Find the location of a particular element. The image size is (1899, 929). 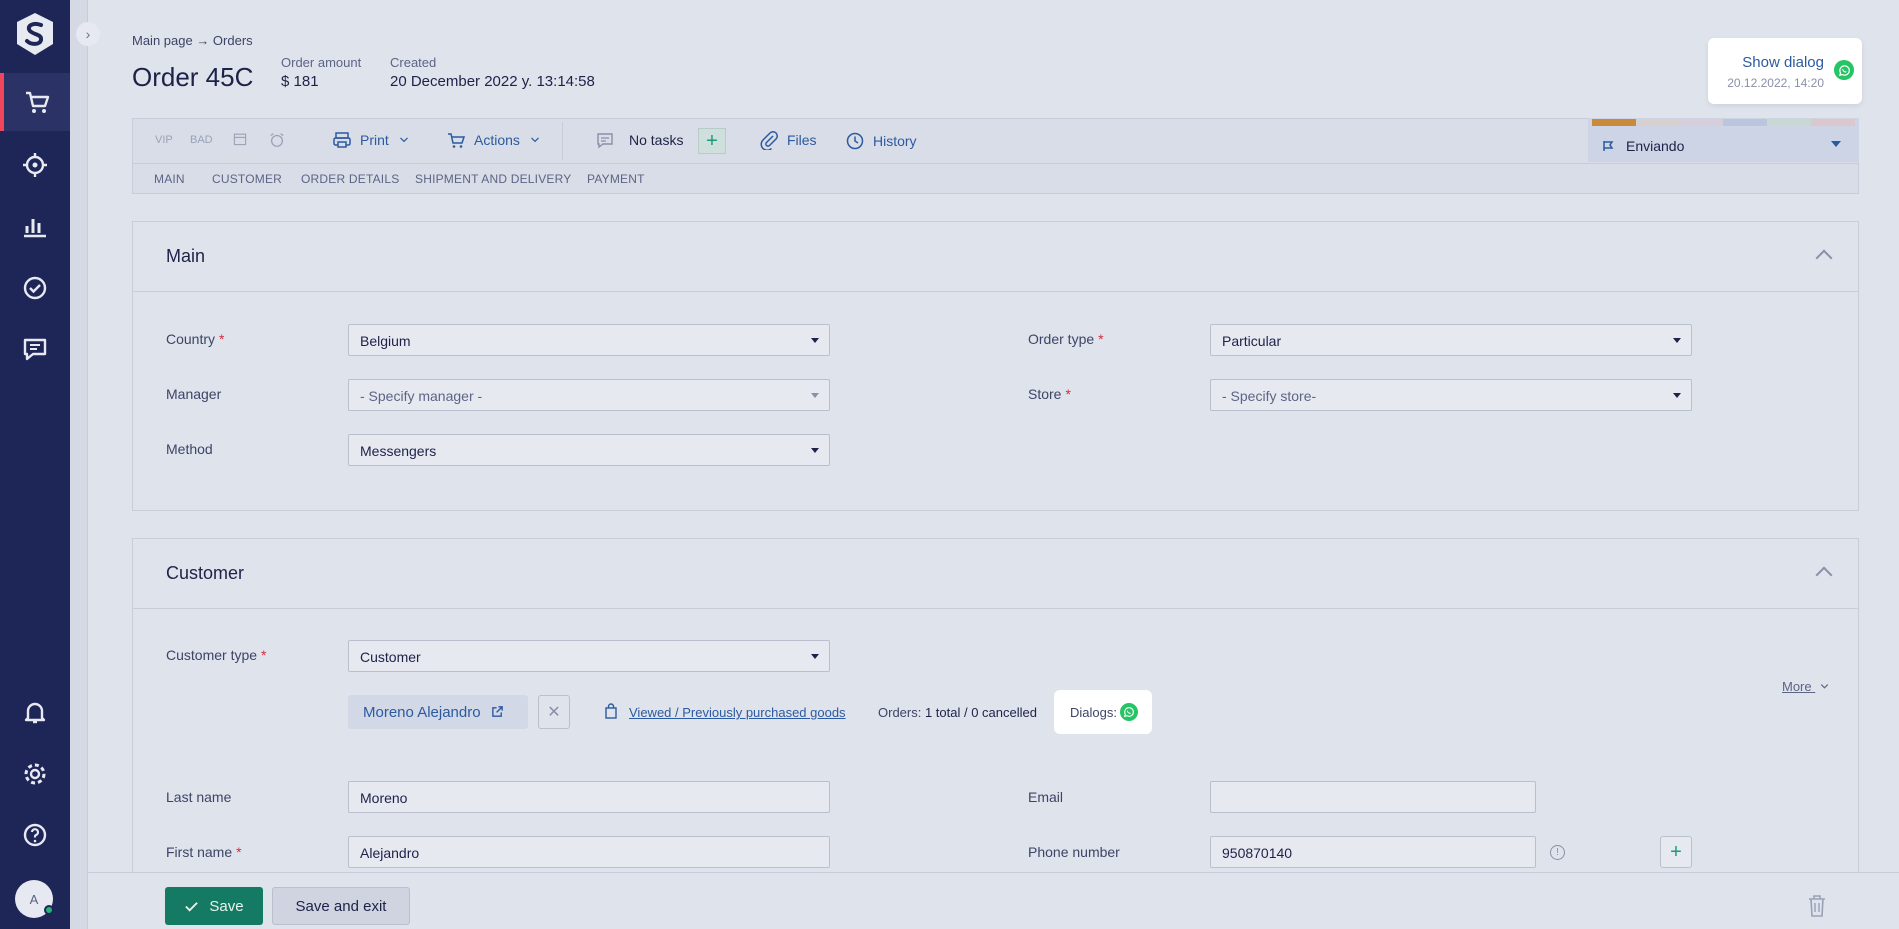

print-button: Print is located at coordinates (371, 140).